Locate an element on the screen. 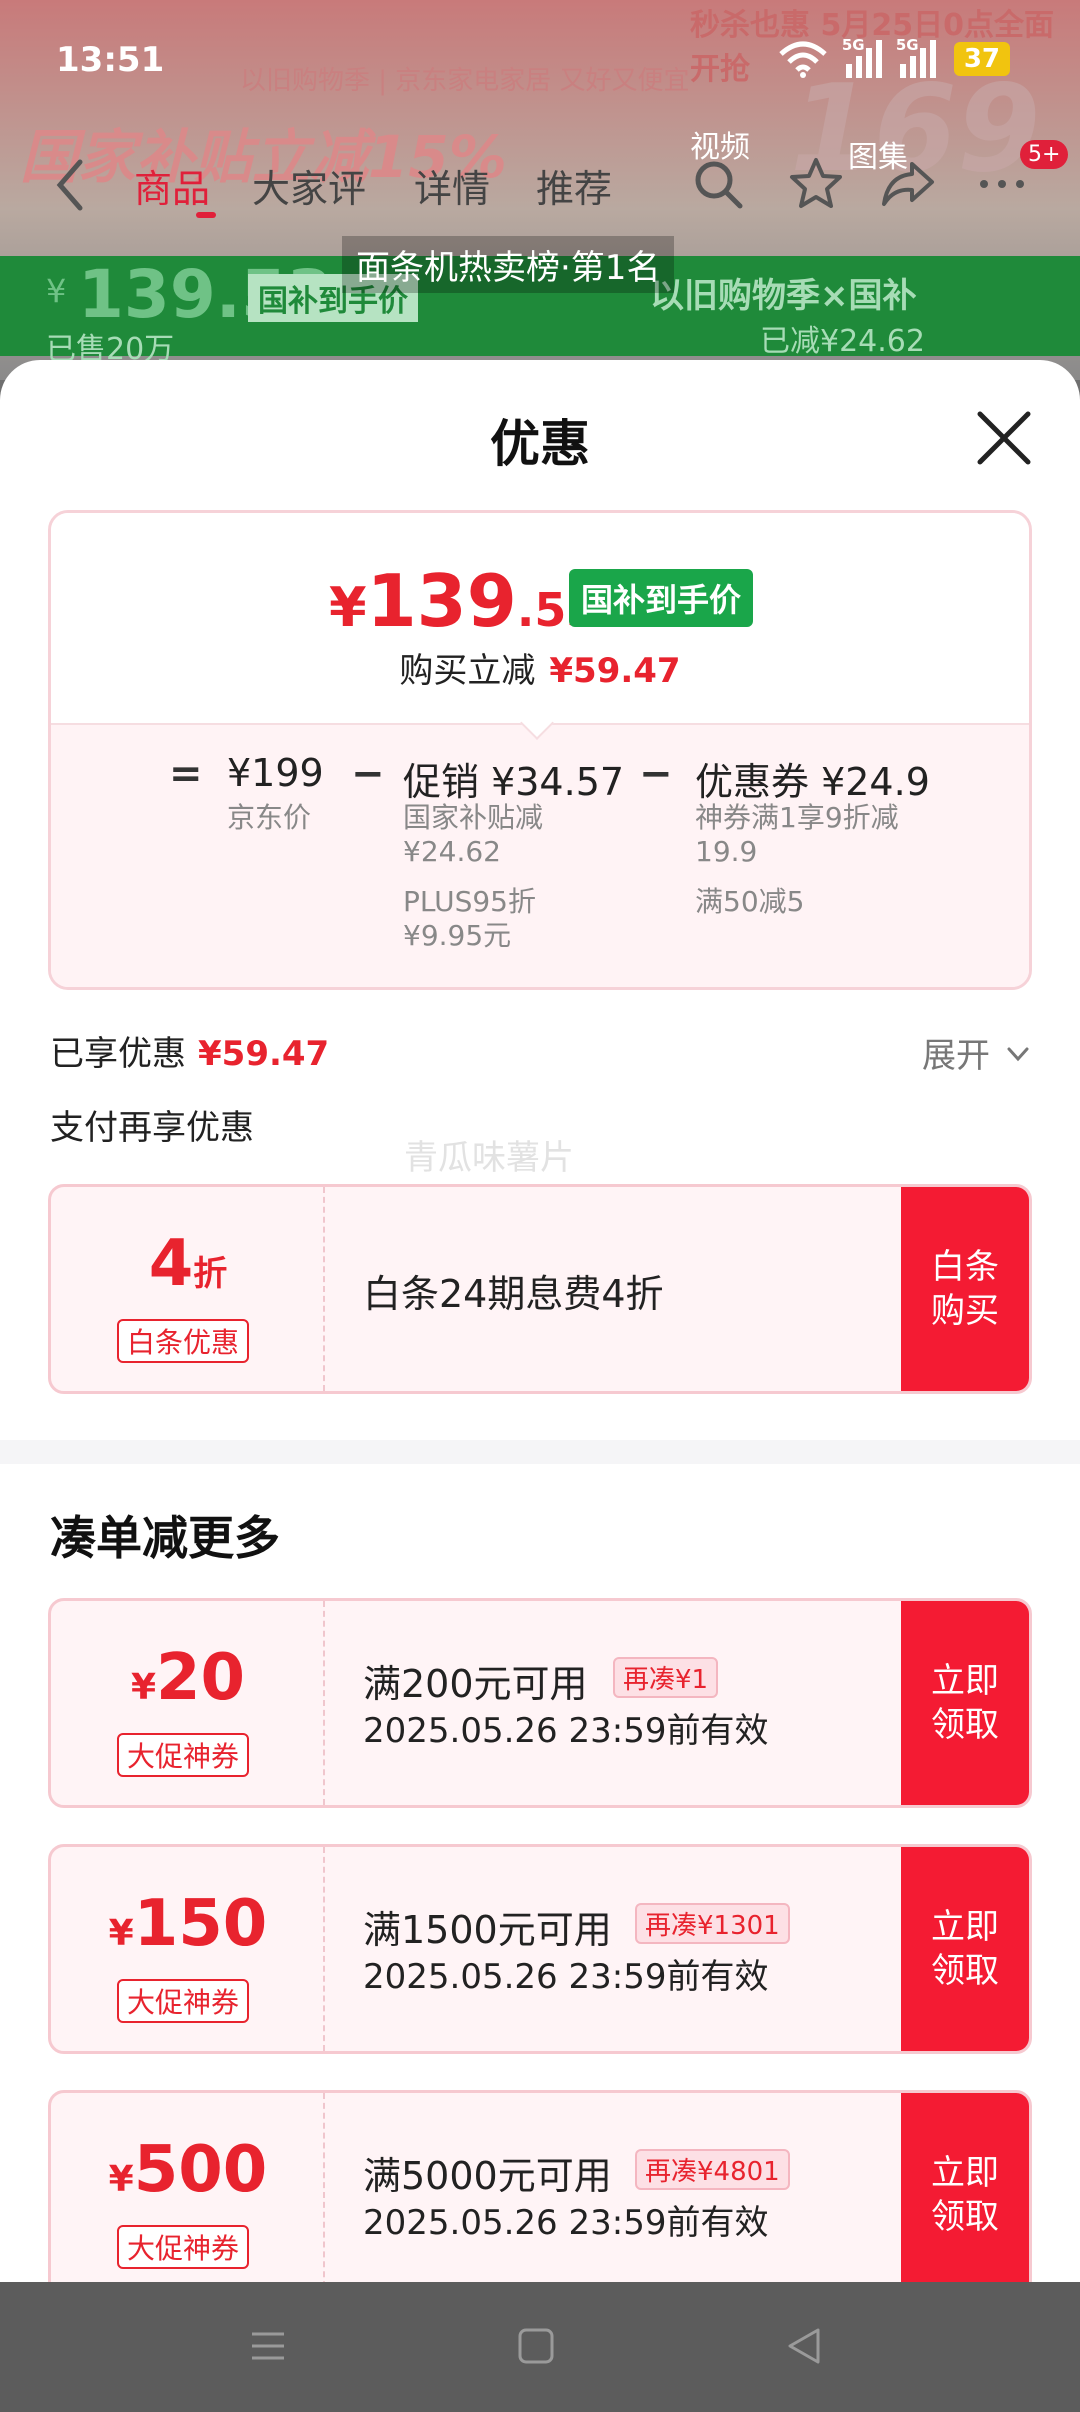 This screenshot has width=1080, height=2412. search-icon is located at coordinates (718, 184).